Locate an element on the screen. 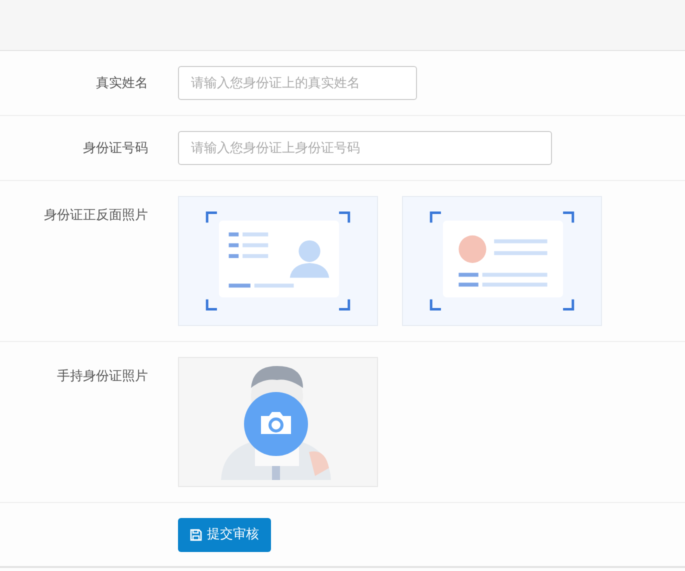 This screenshot has height=571, width=685. field-label: 真实姓名 is located at coordinates (121, 84).